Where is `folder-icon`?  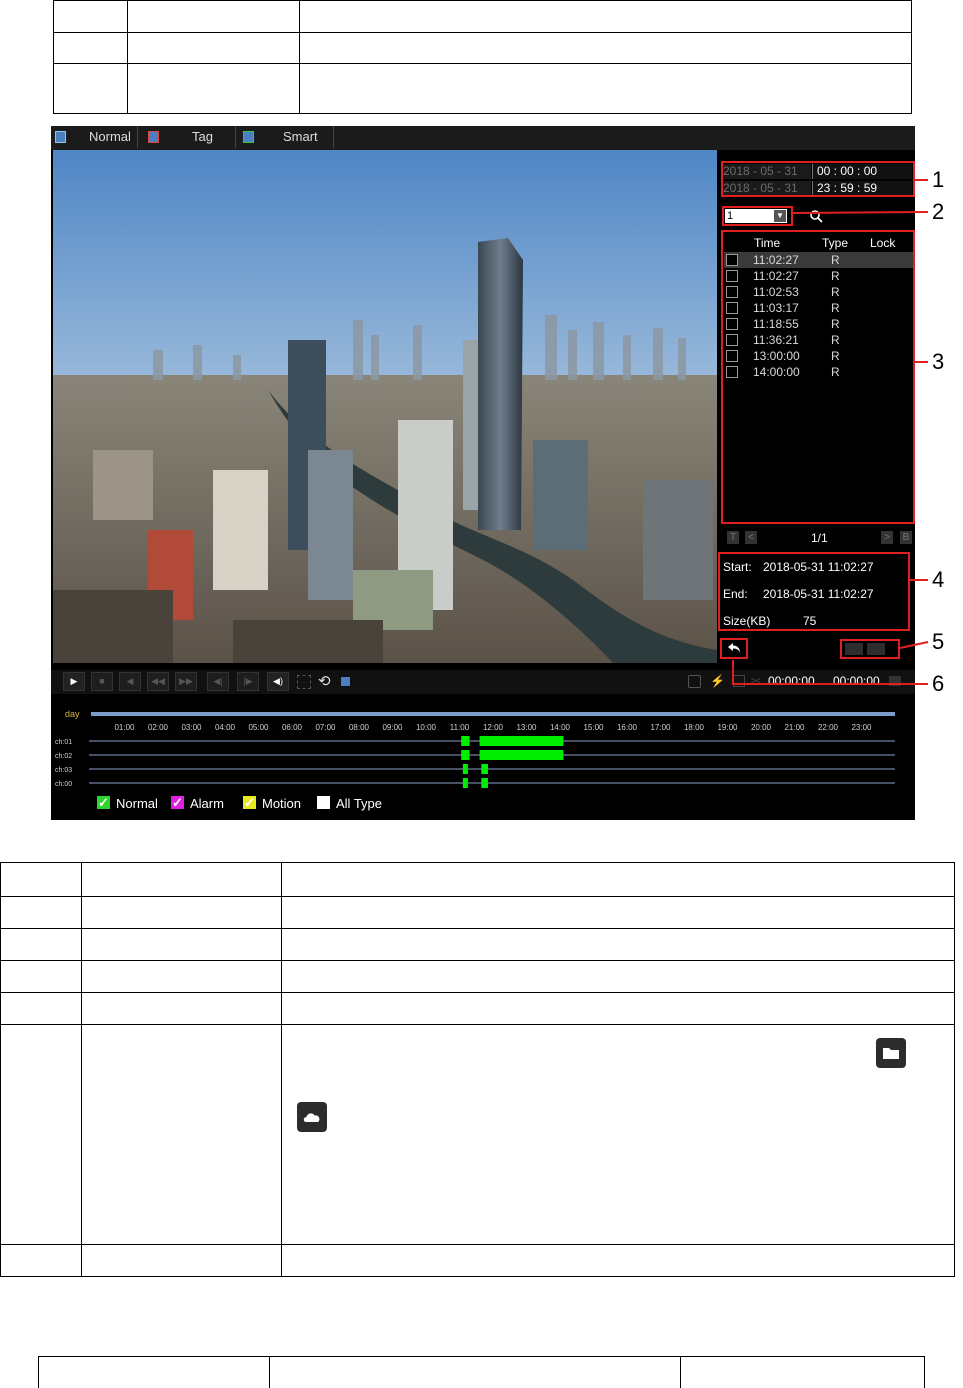
folder-icon is located at coordinates (891, 1053).